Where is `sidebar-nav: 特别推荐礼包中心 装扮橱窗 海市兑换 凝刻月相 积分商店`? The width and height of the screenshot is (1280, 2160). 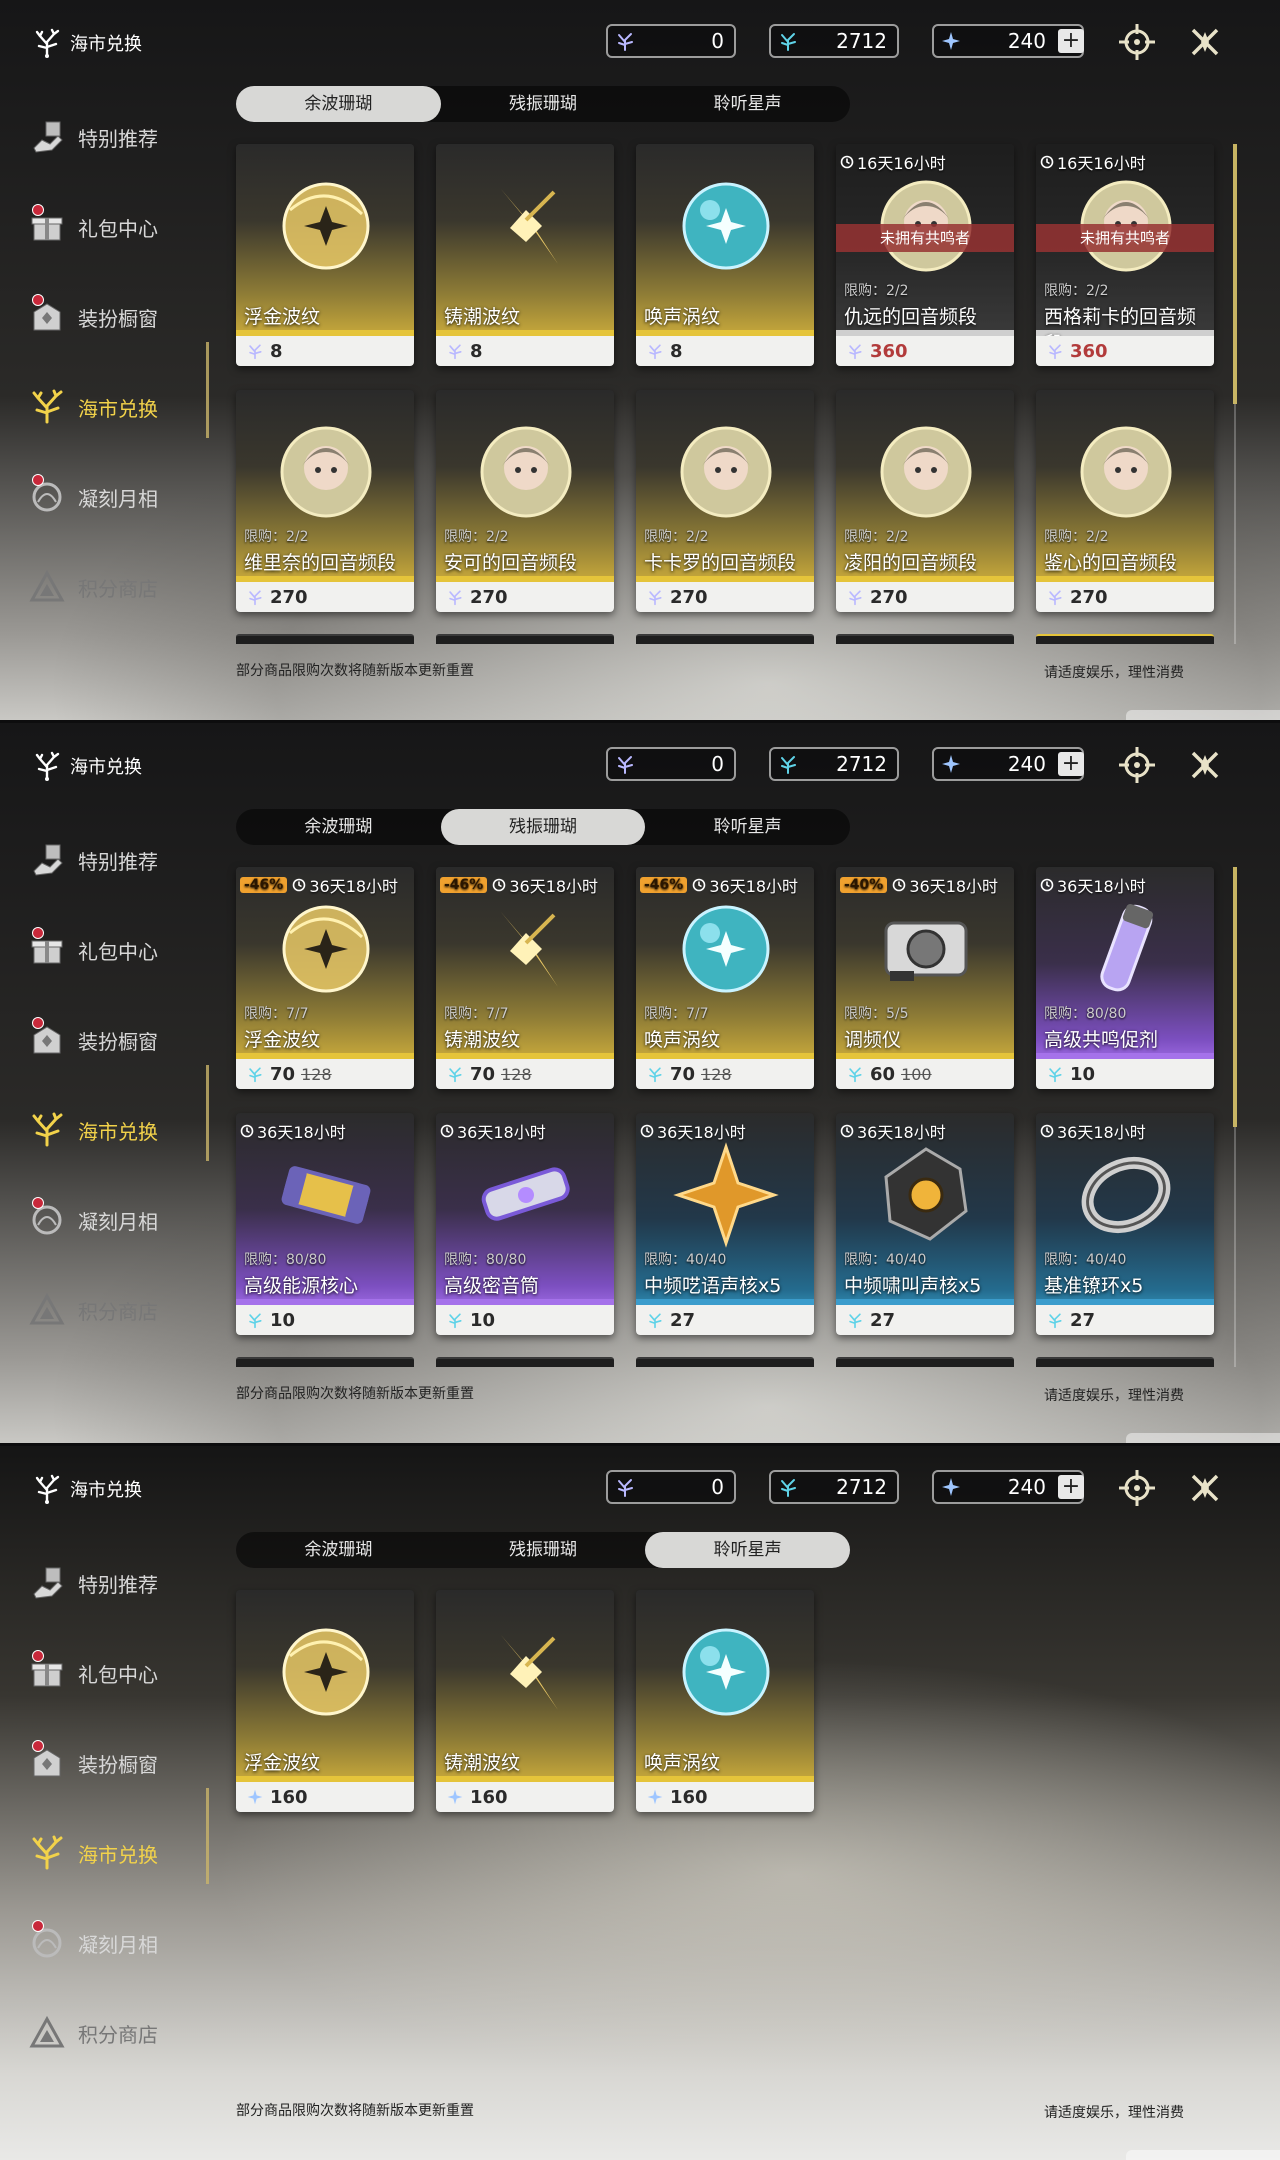
sidebar-nav: 特别推荐礼包中心 装扮橱窗 海市兑换 凝刻月相 积分商店 is located at coordinates (93, 1085).